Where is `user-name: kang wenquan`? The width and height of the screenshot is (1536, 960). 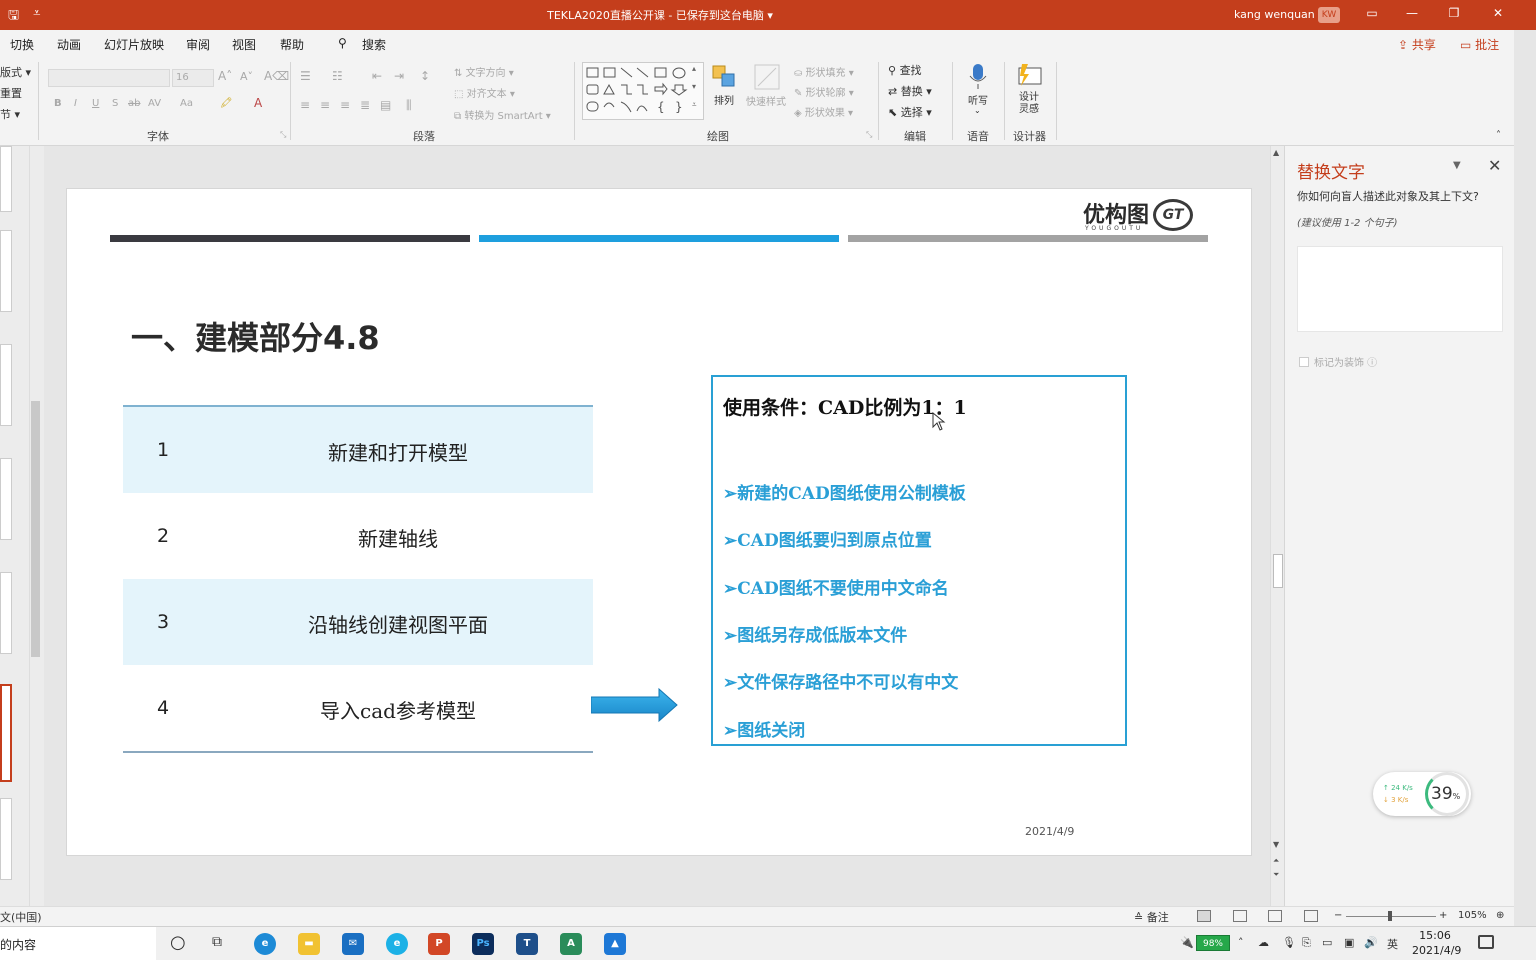
user-name: kang wenquan is located at coordinates (1274, 14).